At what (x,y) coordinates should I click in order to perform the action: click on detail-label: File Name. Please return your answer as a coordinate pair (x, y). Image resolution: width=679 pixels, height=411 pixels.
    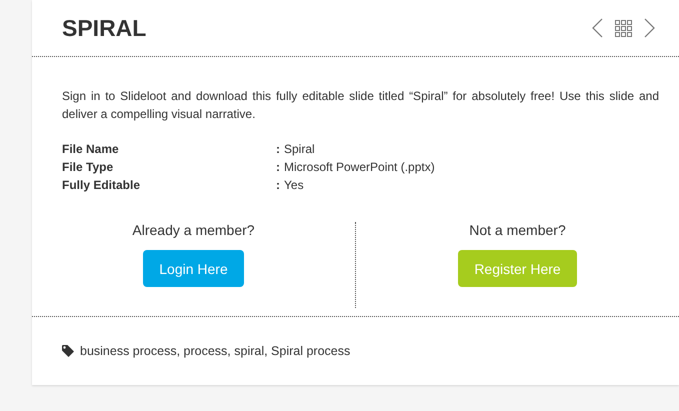
    Looking at the image, I should click on (91, 149).